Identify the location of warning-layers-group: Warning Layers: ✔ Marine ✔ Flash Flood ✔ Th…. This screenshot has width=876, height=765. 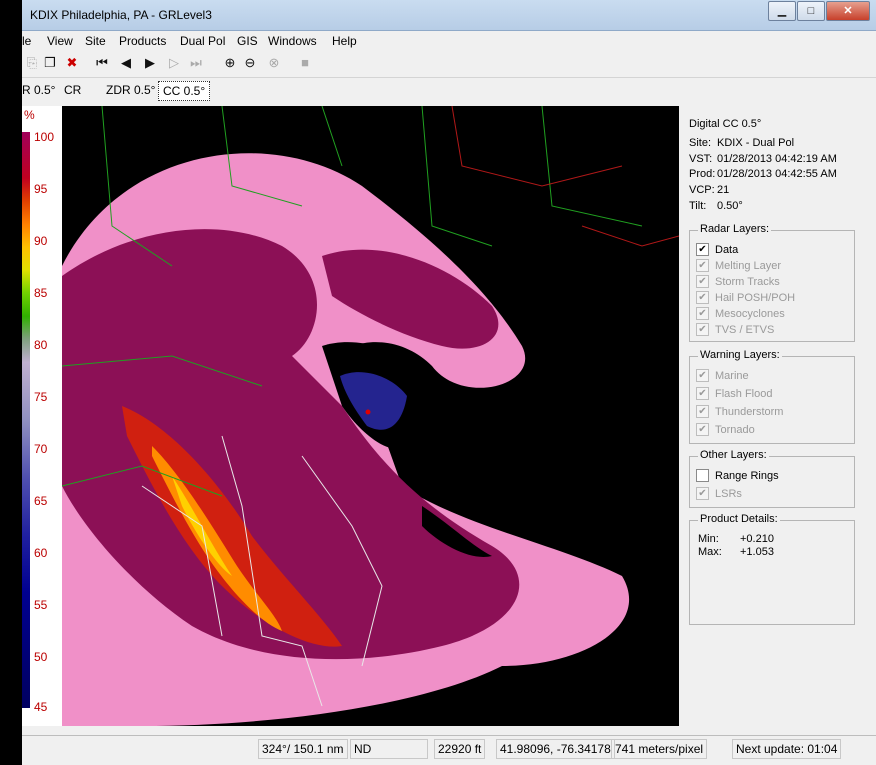
(772, 396).